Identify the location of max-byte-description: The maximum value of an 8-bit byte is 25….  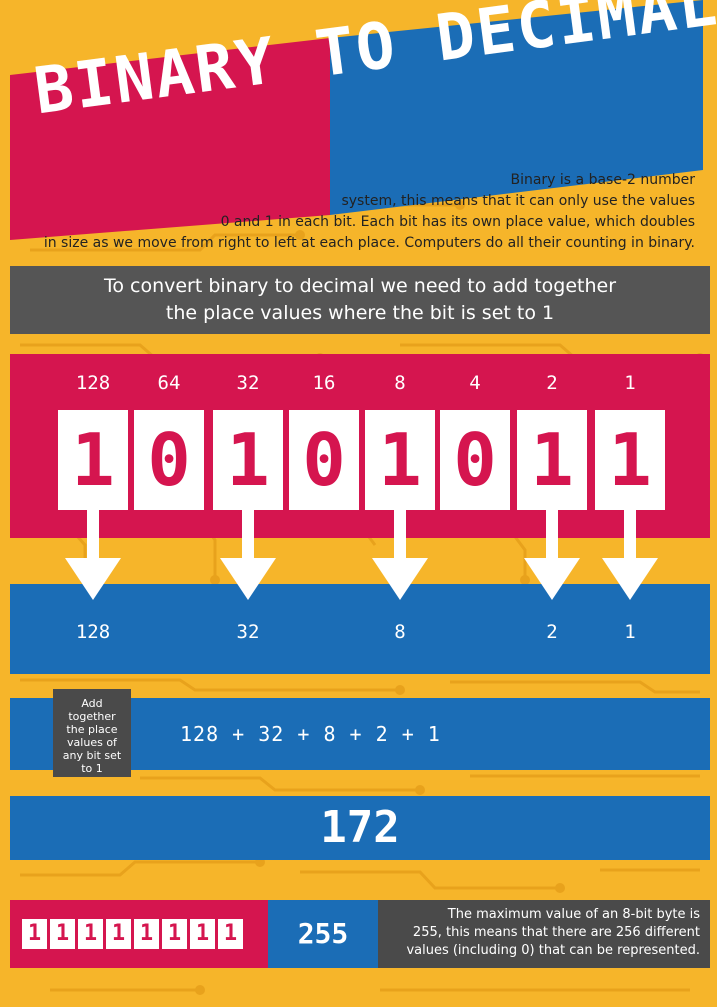
(544, 934).